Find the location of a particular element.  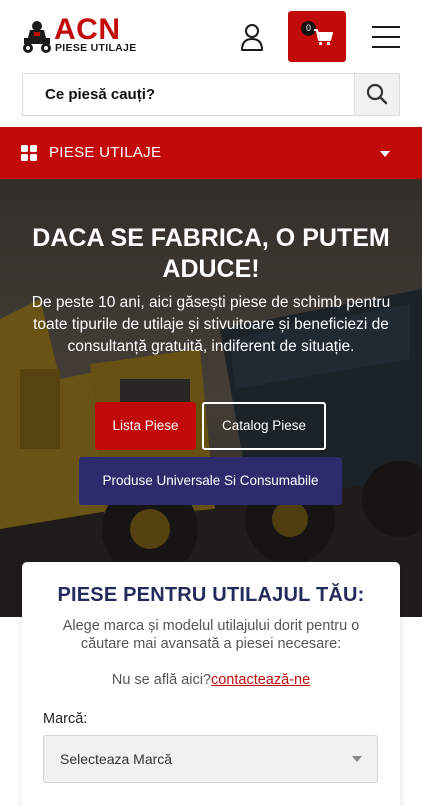

grid-icon is located at coordinates (29, 153).